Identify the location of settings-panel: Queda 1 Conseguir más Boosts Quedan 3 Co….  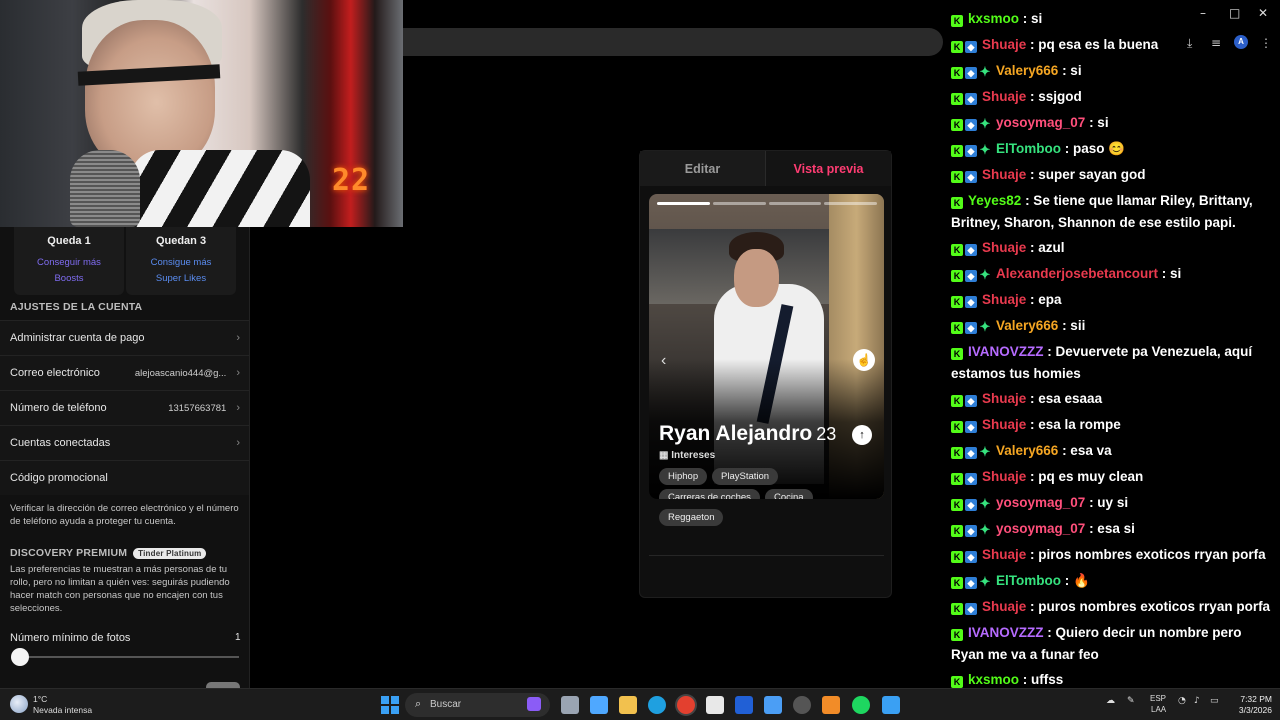
(125, 457).